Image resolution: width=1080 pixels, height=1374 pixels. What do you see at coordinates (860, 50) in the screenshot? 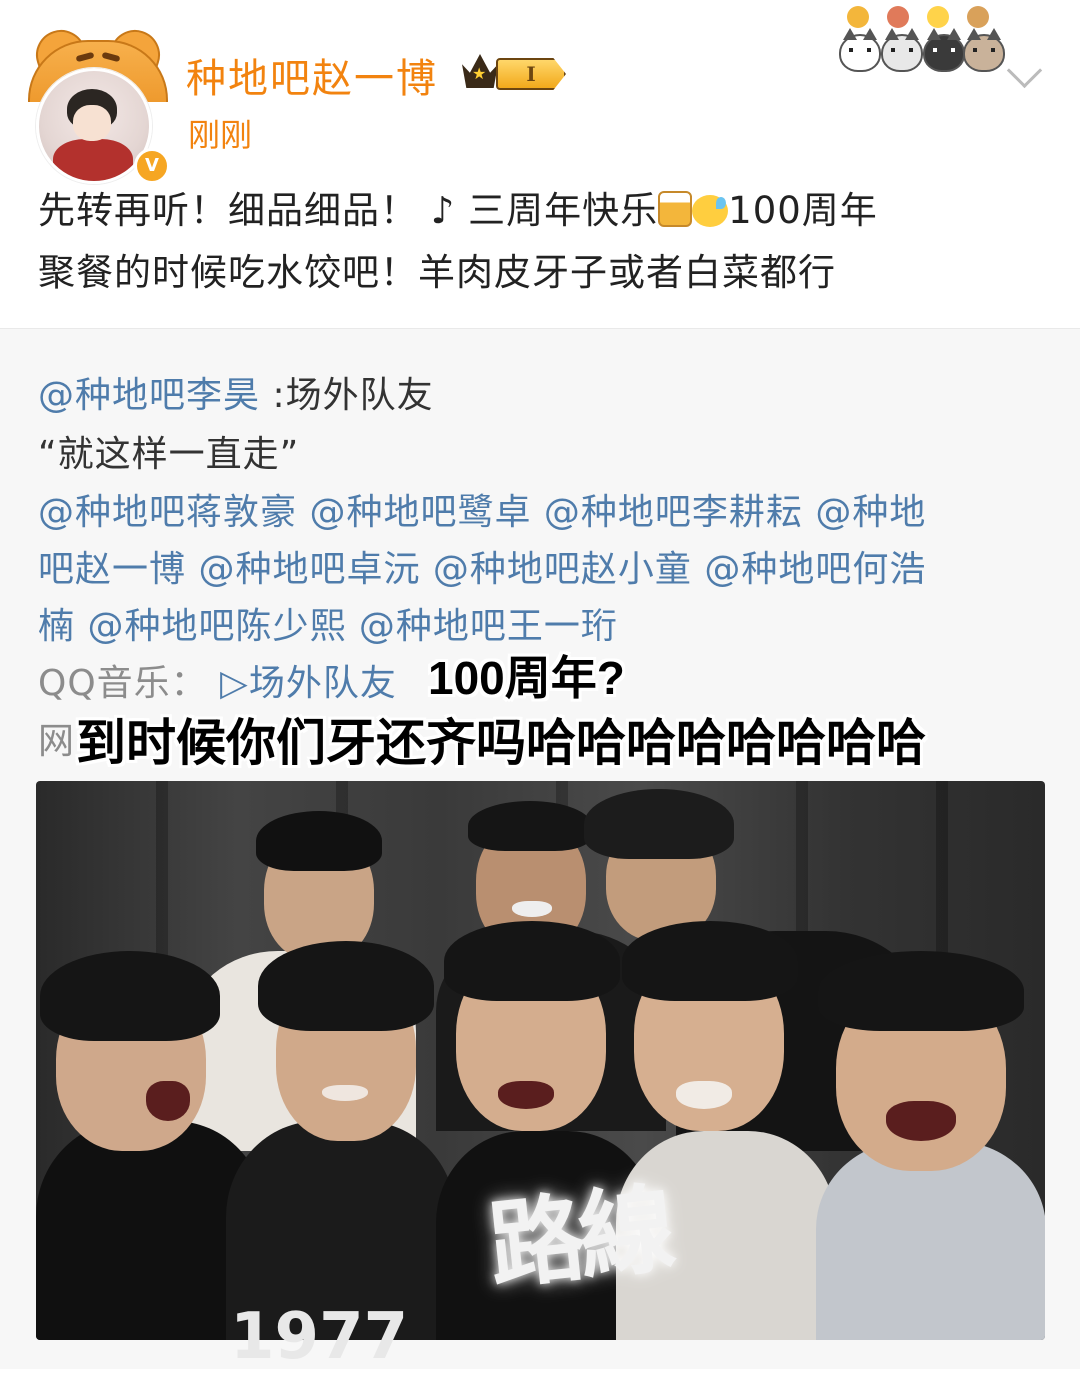
I see `white-cat-icon` at bounding box center [860, 50].